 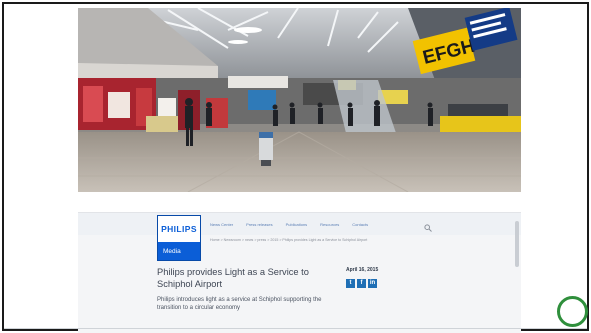 I want to click on footer-divider, so click(x=295, y=328).